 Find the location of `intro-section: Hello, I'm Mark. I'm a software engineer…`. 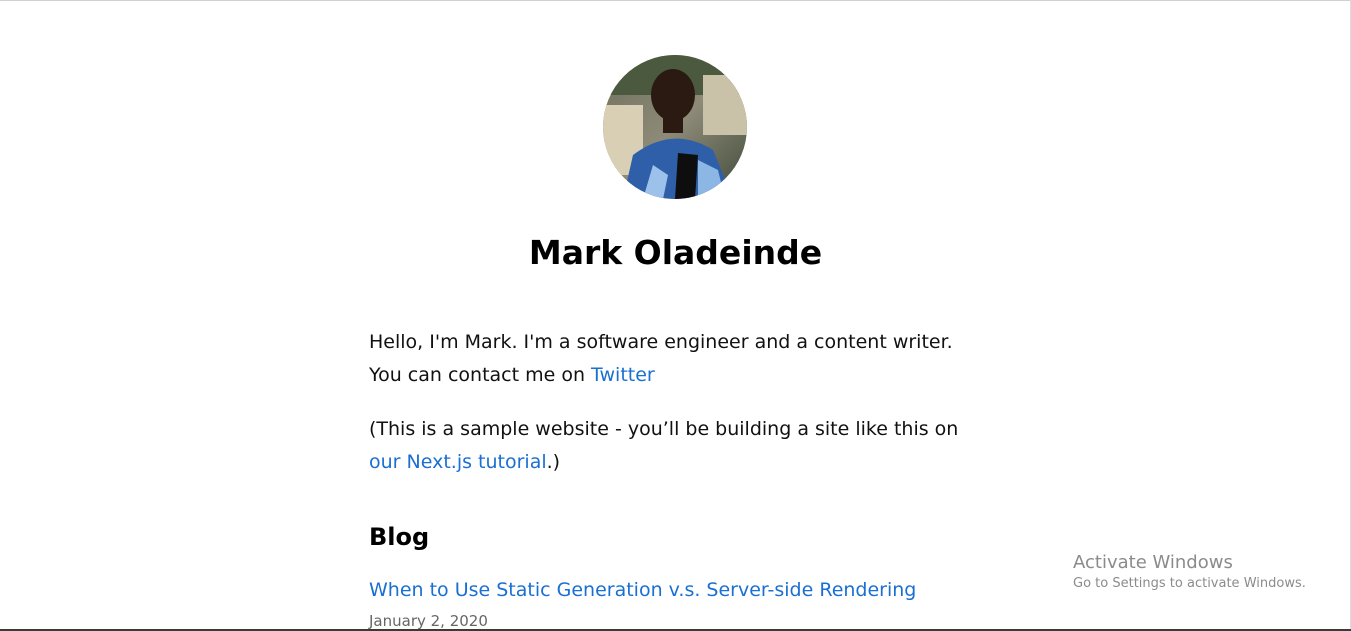

intro-section: Hello, I'm Mark. I'm a software engineer… is located at coordinates (669, 413).